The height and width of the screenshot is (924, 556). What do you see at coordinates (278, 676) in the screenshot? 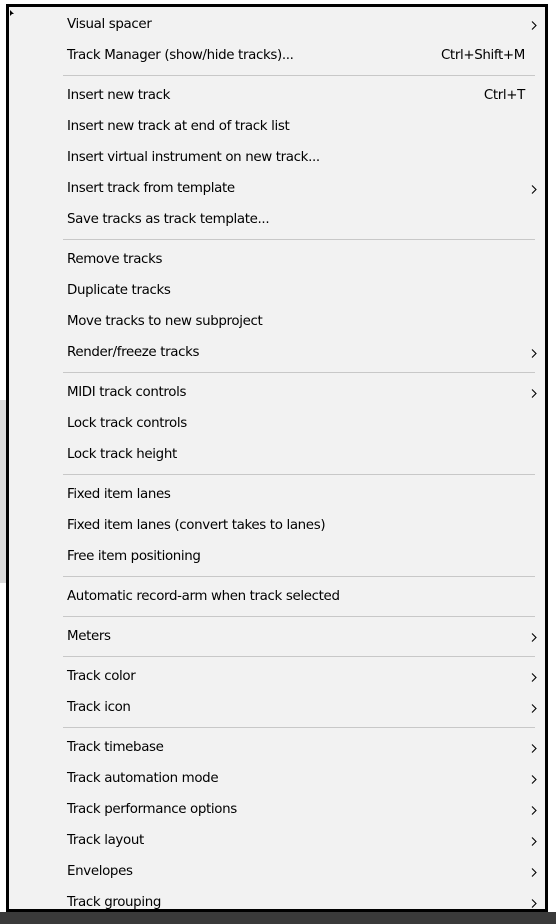
I see `menu-item-track-color: Track color` at bounding box center [278, 676].